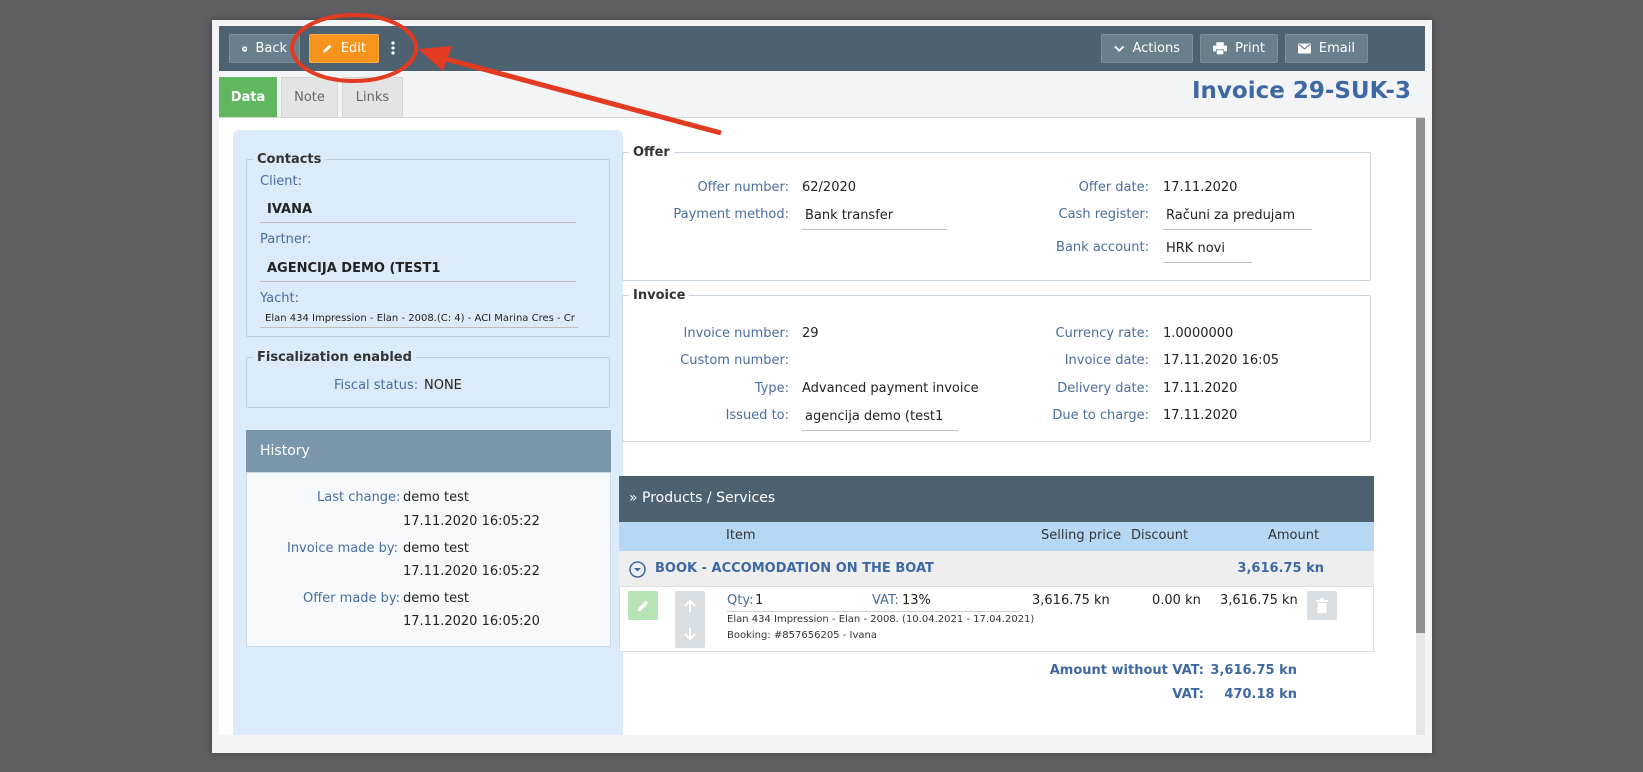 Image resolution: width=1643 pixels, height=772 pixels. Describe the element at coordinates (343, 548) in the screenshot. I see `invoice-made-label: Invoice made by:` at that location.